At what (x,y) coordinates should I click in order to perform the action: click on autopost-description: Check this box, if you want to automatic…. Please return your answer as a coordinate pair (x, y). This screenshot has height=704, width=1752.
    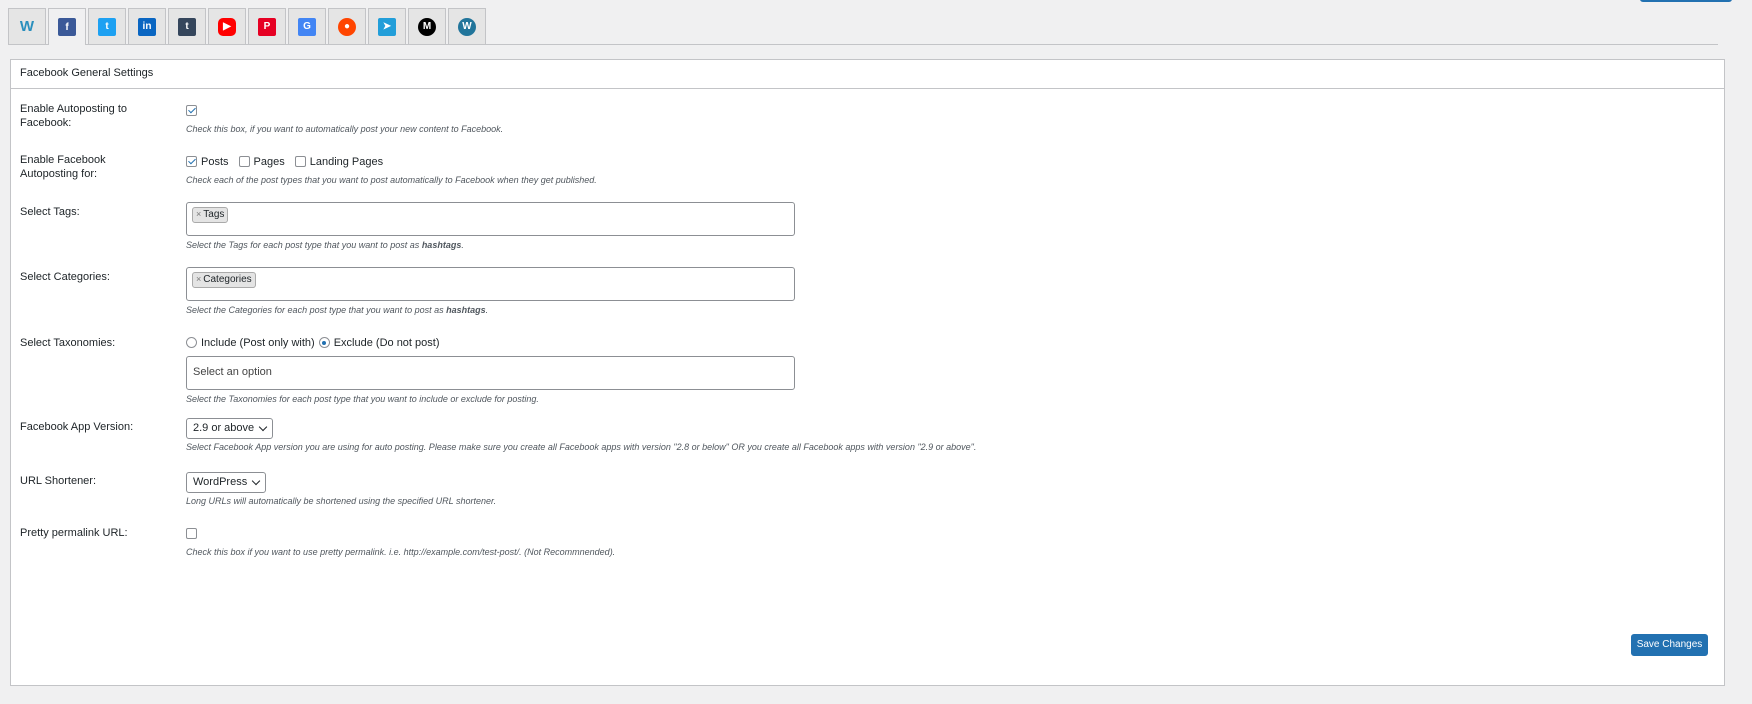
    Looking at the image, I should click on (345, 129).